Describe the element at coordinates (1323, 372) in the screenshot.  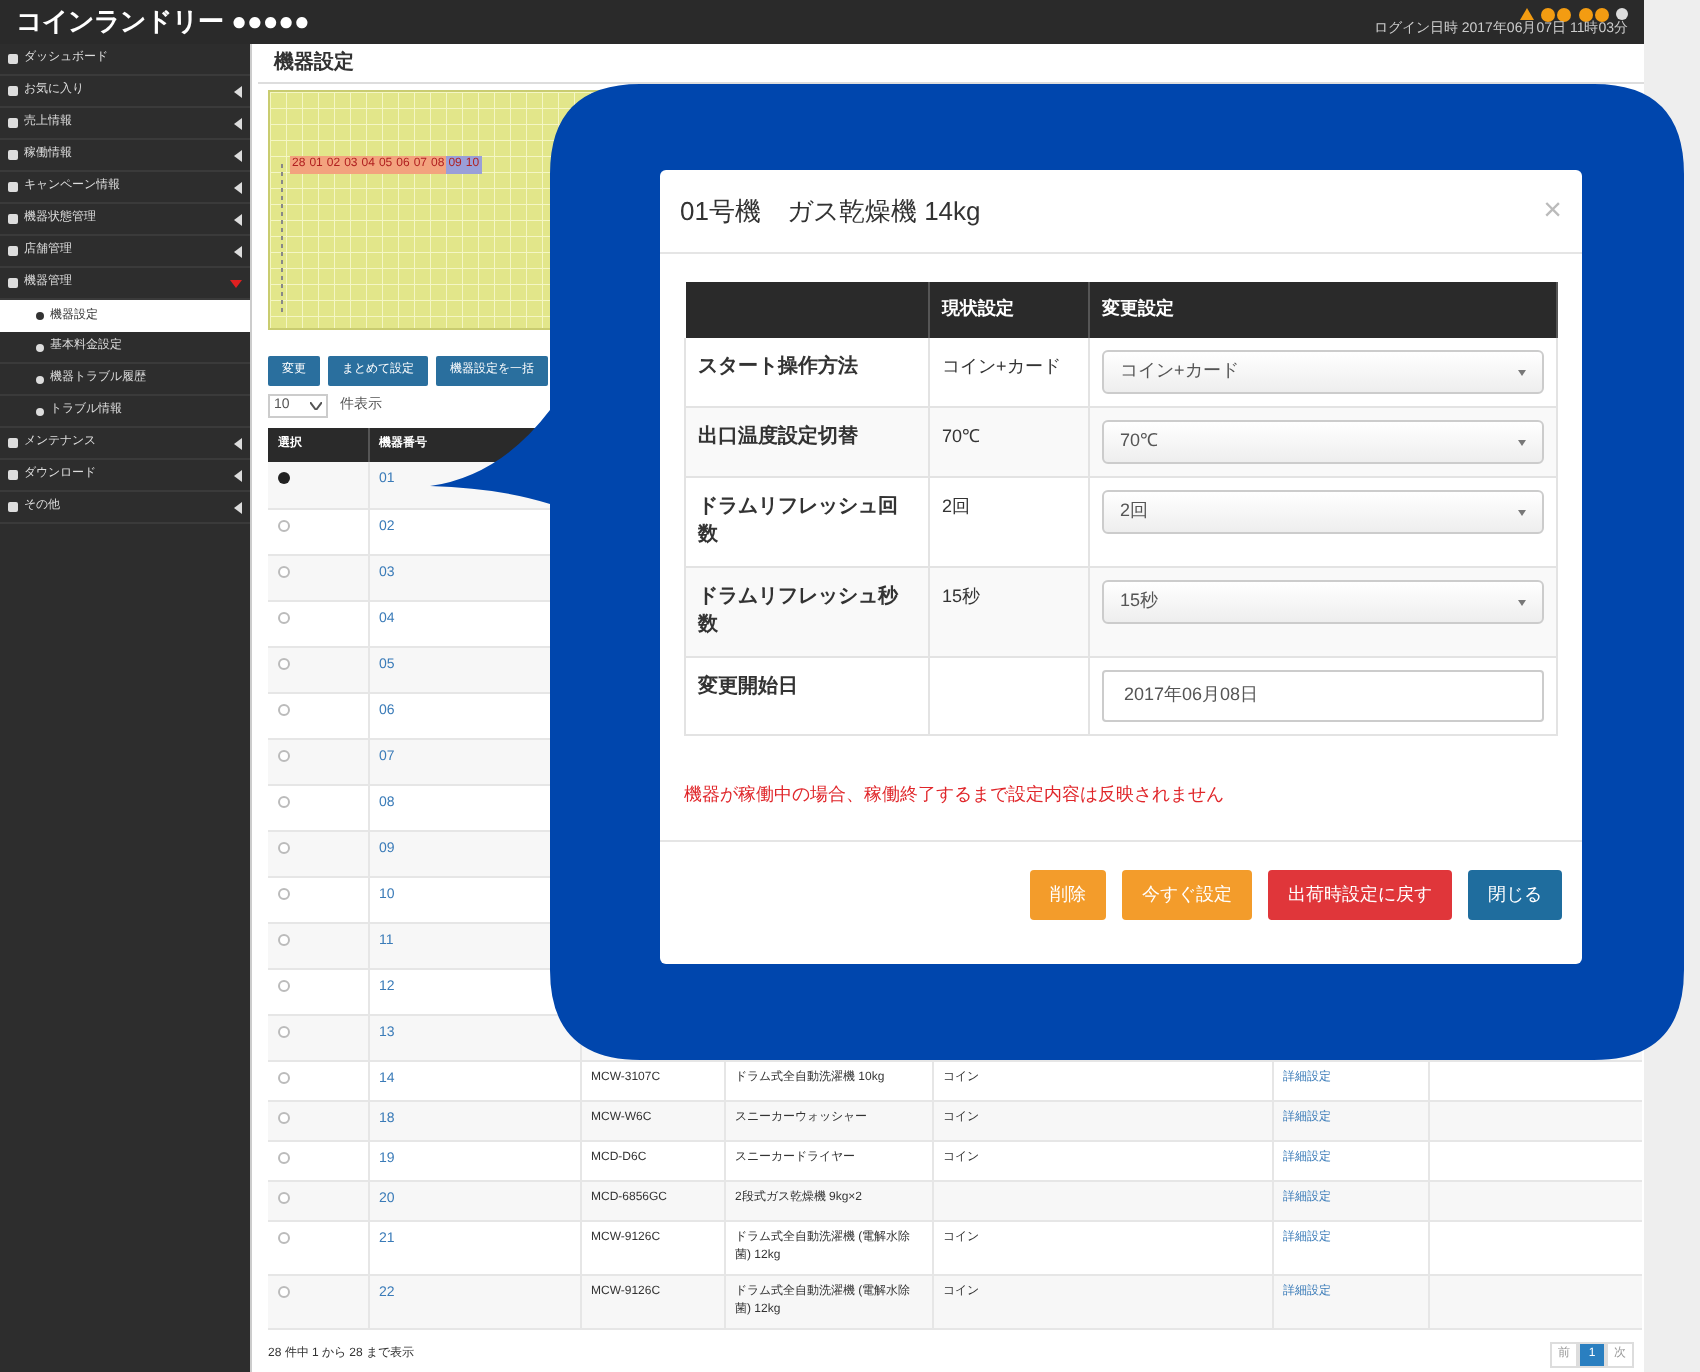
I see `setting-select: コイン+カード` at that location.